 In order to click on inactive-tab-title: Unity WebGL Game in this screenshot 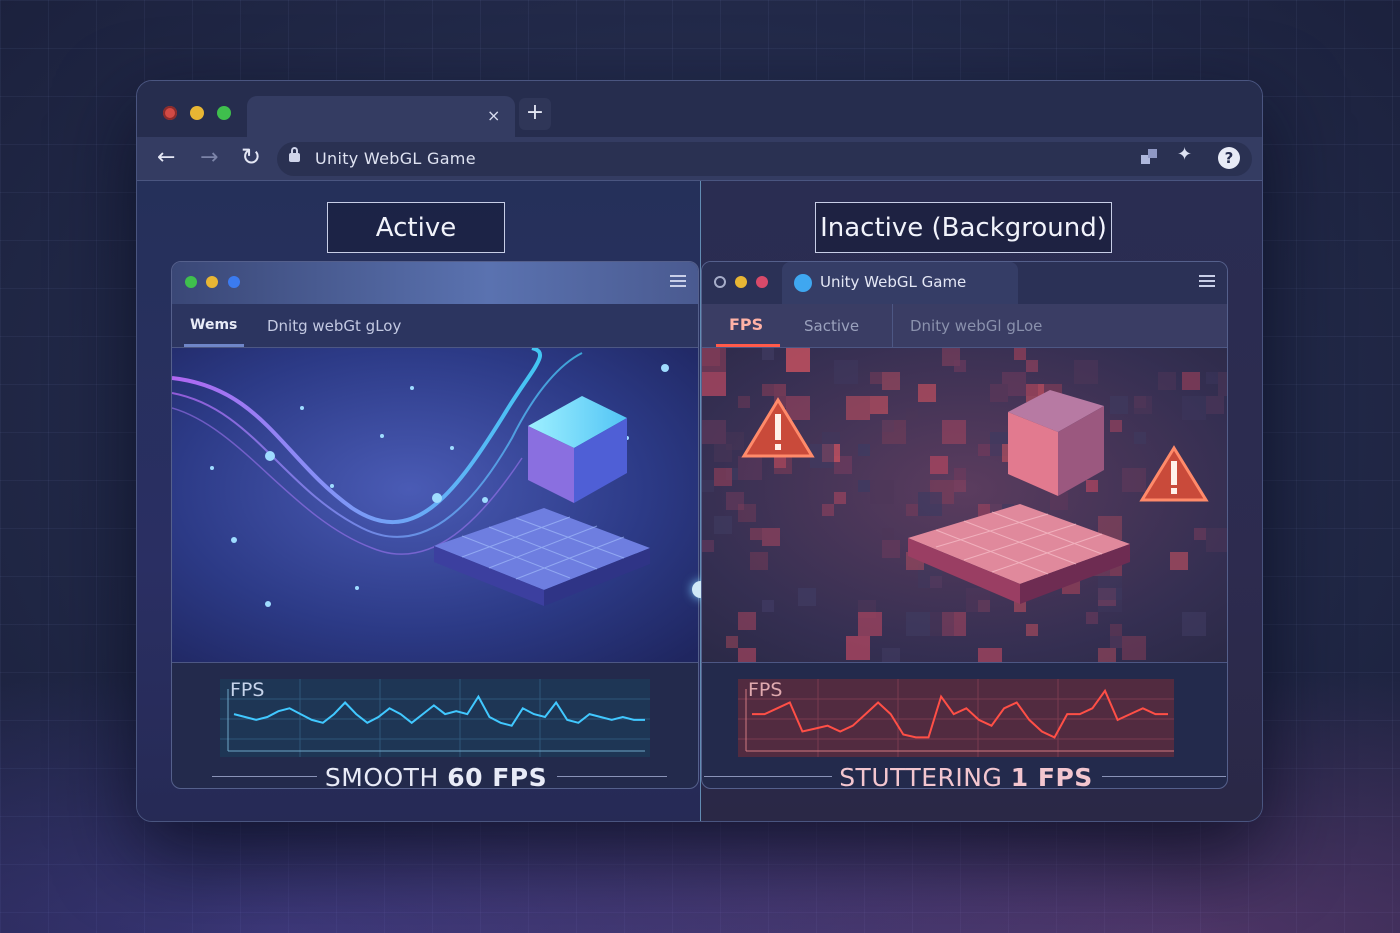, I will do `click(893, 282)`.